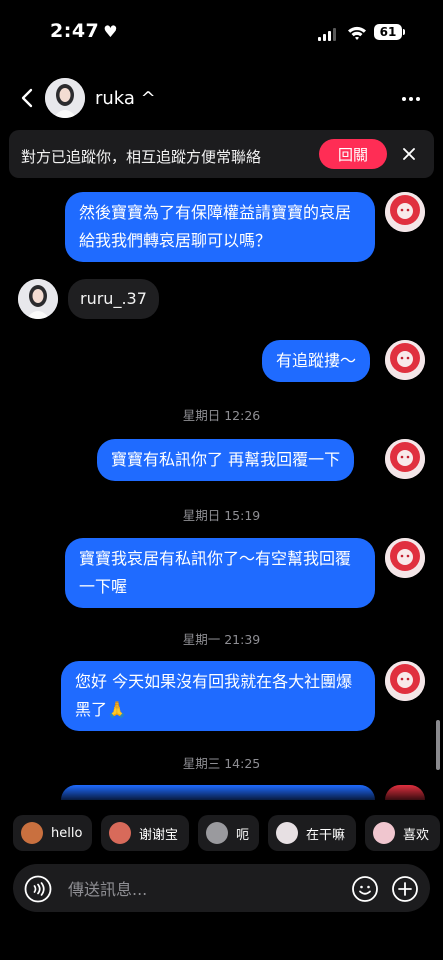 The height and width of the screenshot is (960, 443). What do you see at coordinates (226, 460) in the screenshot?
I see `sent-message: 寶寶有私訊你了 再幫我回覆一下` at bounding box center [226, 460].